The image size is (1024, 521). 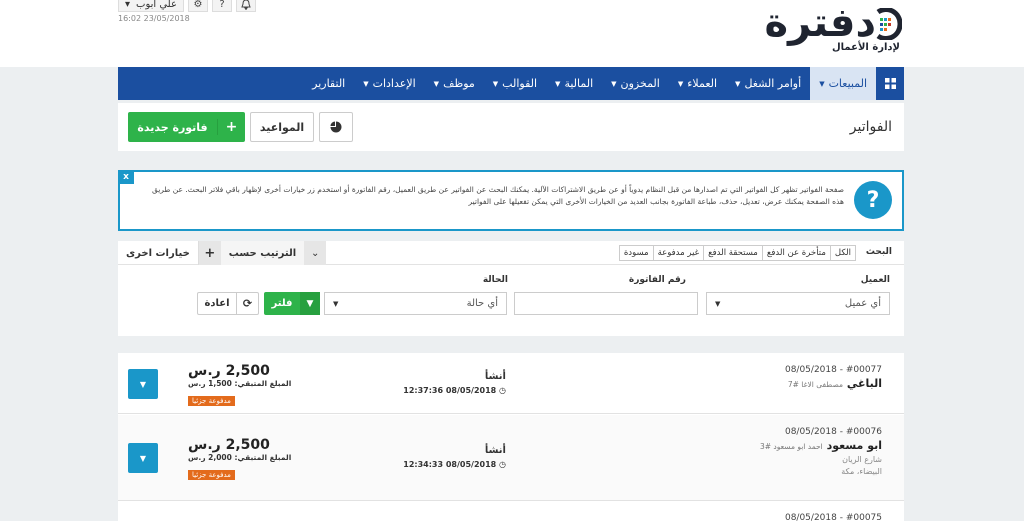 What do you see at coordinates (866, 47) in the screenshot?
I see `logo-tagline: لإدارة الأعمال` at bounding box center [866, 47].